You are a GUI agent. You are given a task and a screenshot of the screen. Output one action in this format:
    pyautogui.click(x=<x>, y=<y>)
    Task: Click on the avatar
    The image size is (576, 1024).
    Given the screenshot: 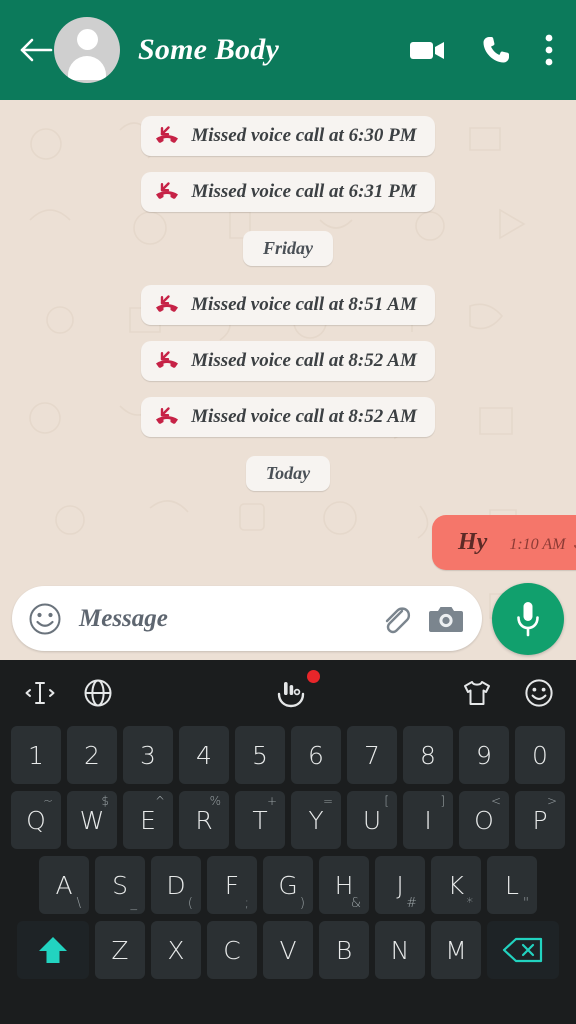 What is the action you would take?
    pyautogui.click(x=87, y=50)
    